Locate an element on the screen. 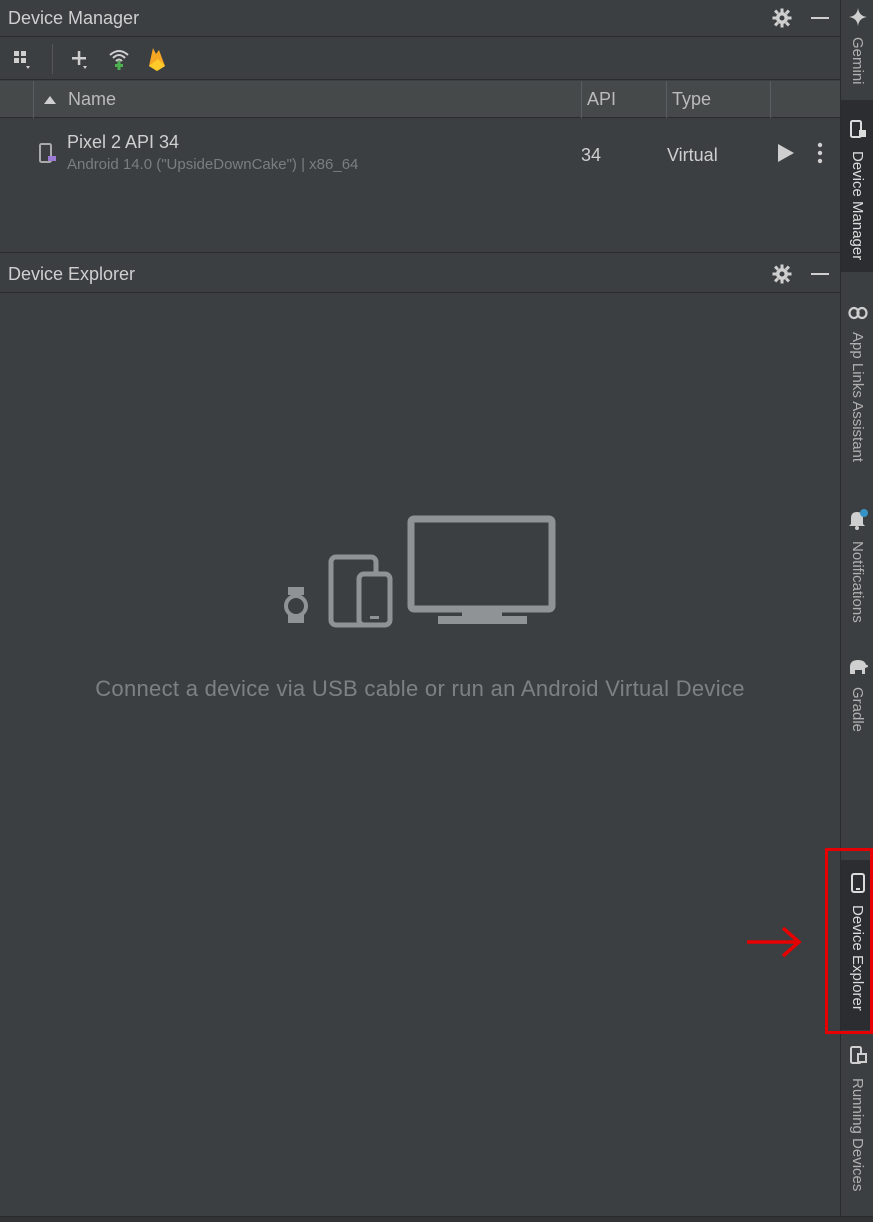 The width and height of the screenshot is (873, 1222). device-table-header: Name API Type is located at coordinates (420, 99).